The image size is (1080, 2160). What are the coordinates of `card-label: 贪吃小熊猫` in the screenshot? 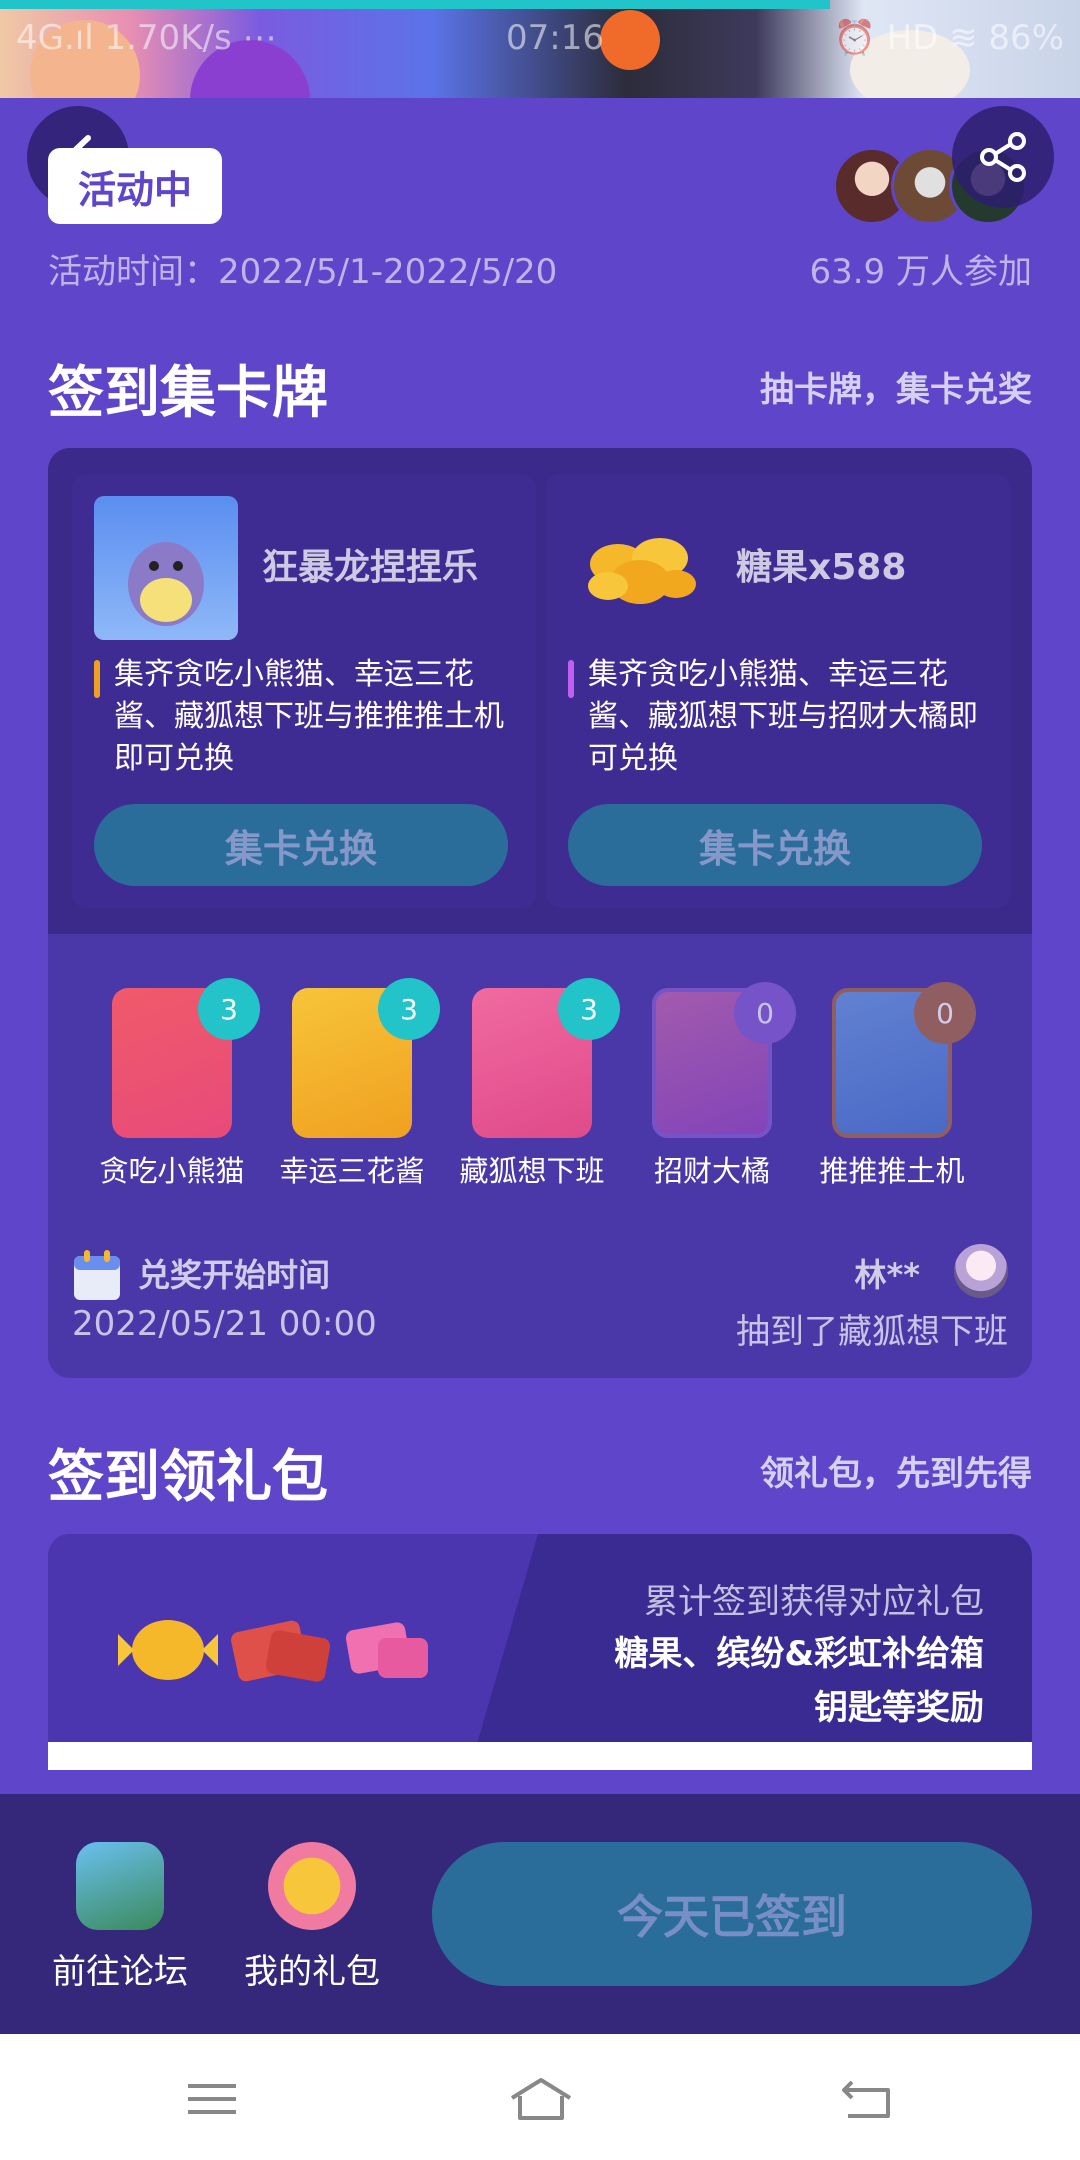 It's located at (172, 1171).